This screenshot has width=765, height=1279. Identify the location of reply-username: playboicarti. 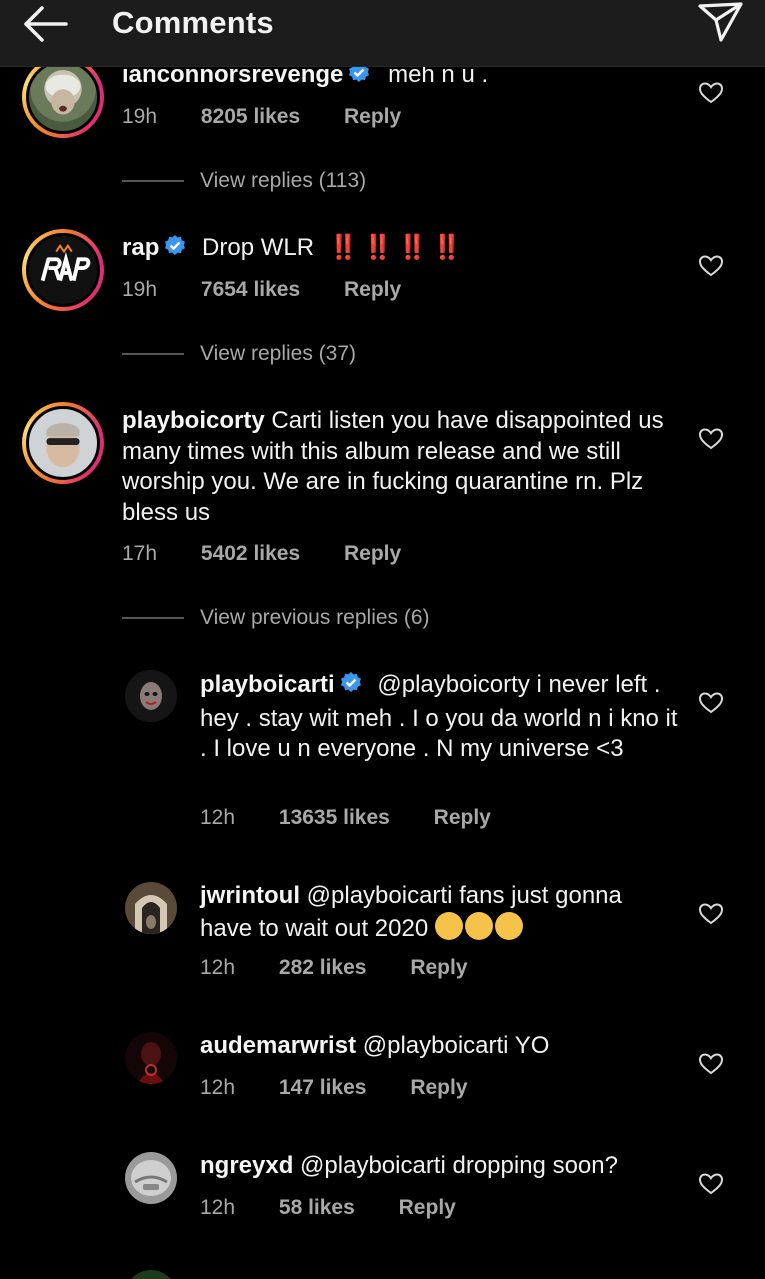
(267, 684).